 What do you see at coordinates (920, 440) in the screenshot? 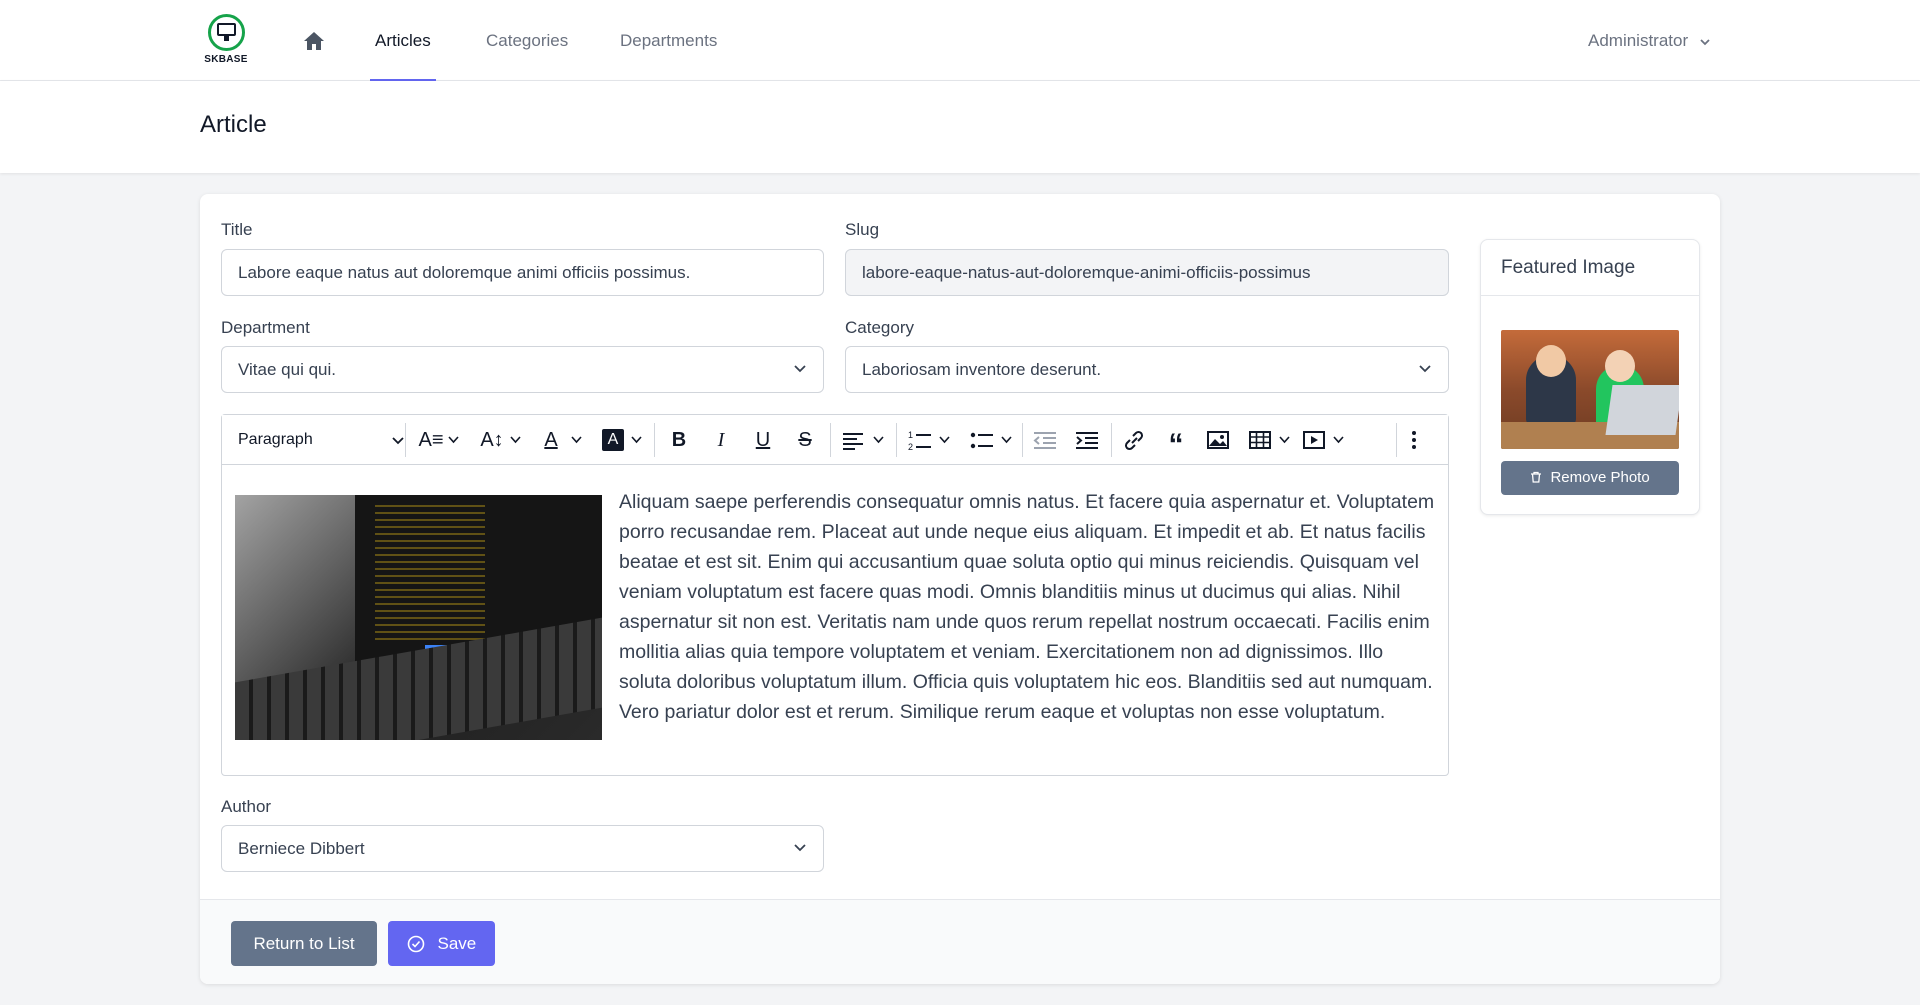
I see `numbered-list-icon: 12` at bounding box center [920, 440].